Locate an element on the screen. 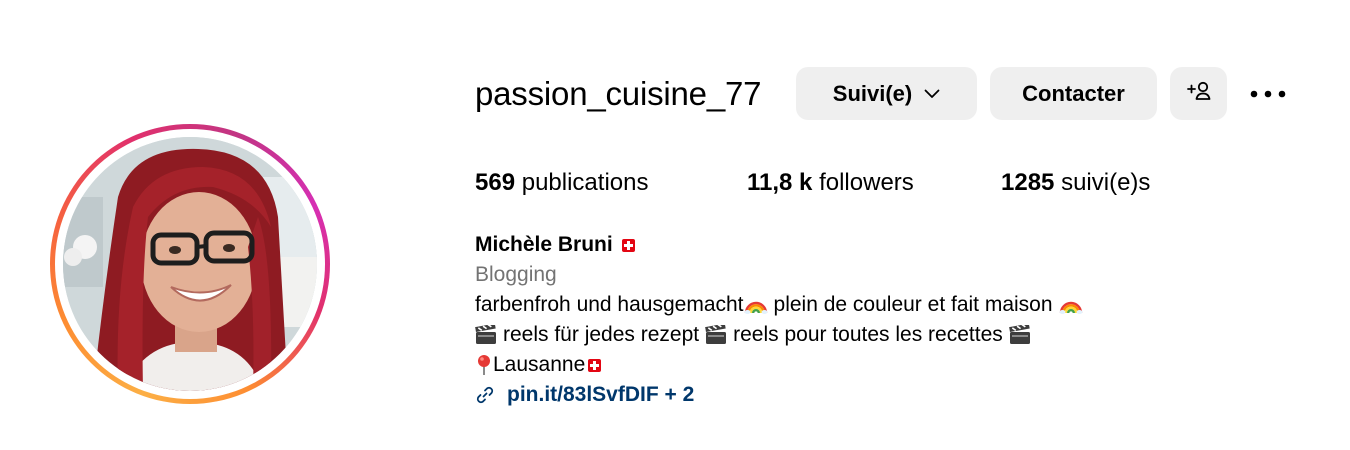 This screenshot has height=450, width=1350. bio-full-name: Michèle Bruni is located at coordinates (544, 244).